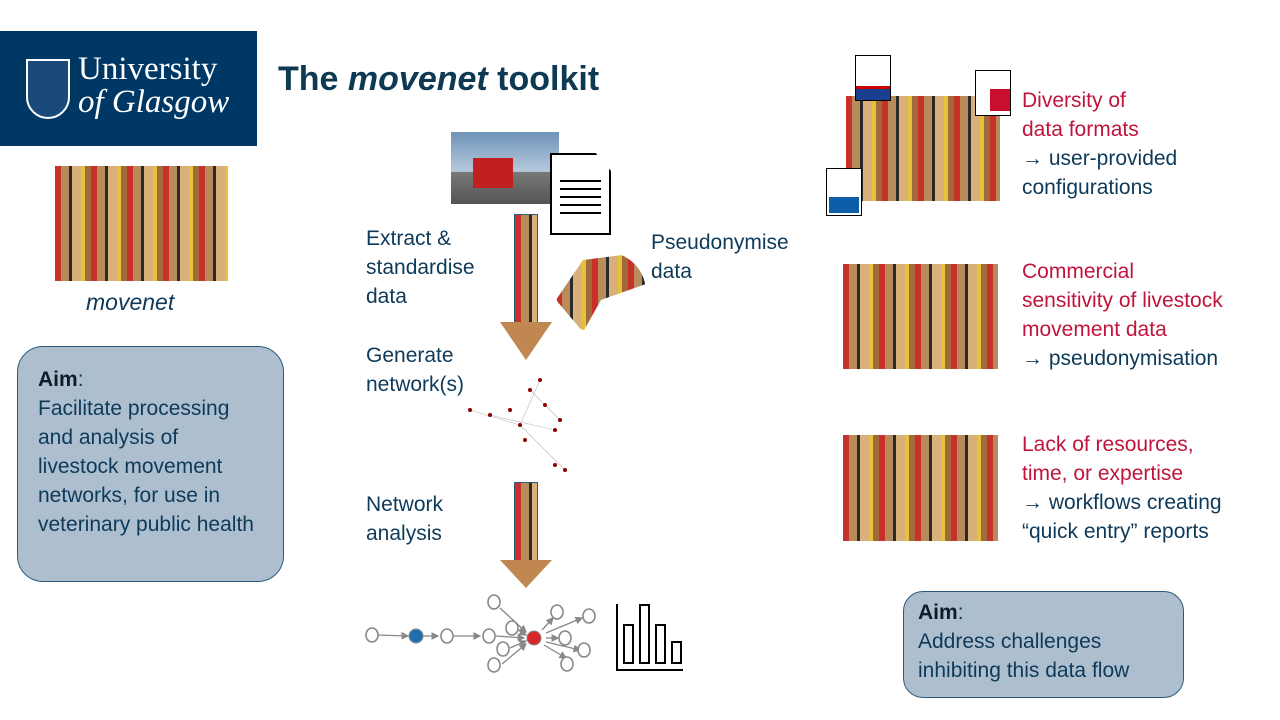 The height and width of the screenshot is (720, 1280). Describe the element at coordinates (405, 519) in the screenshot. I see `step-analysis: Network analysis` at that location.